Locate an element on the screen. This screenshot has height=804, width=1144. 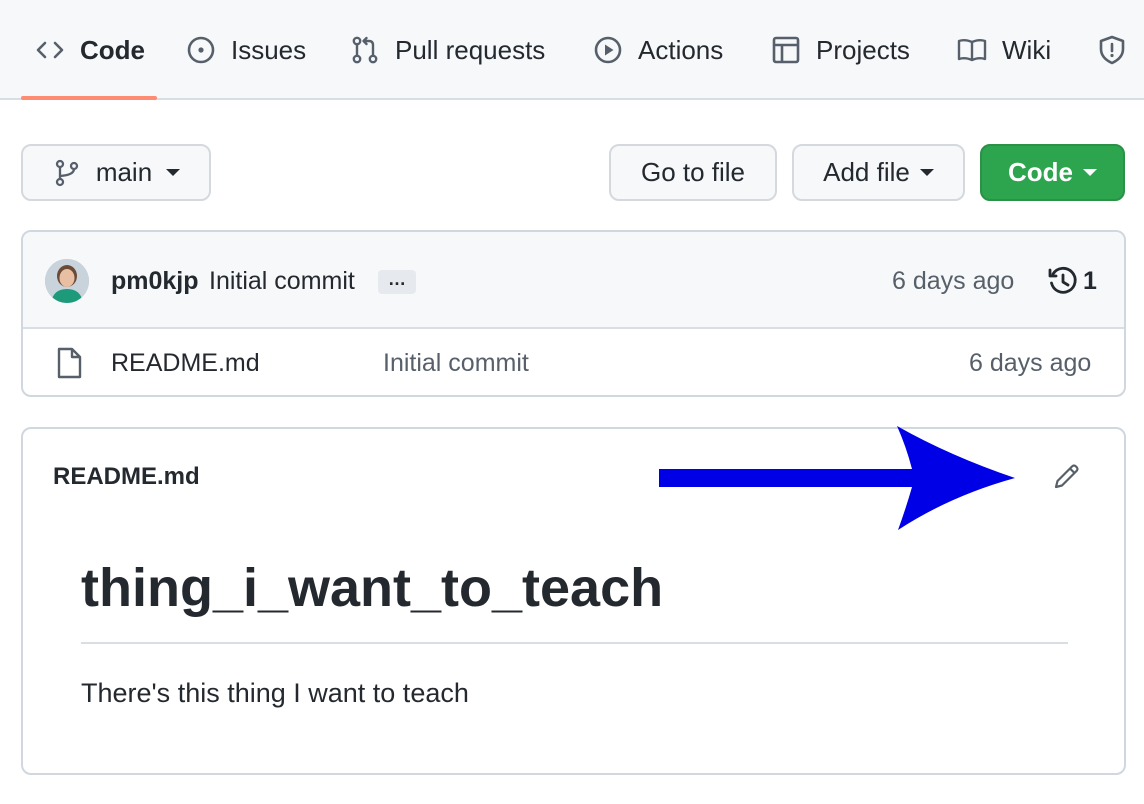
latest-commit-row: pm0kjp Initial commit … 6 days ago 1 is located at coordinates (573, 280).